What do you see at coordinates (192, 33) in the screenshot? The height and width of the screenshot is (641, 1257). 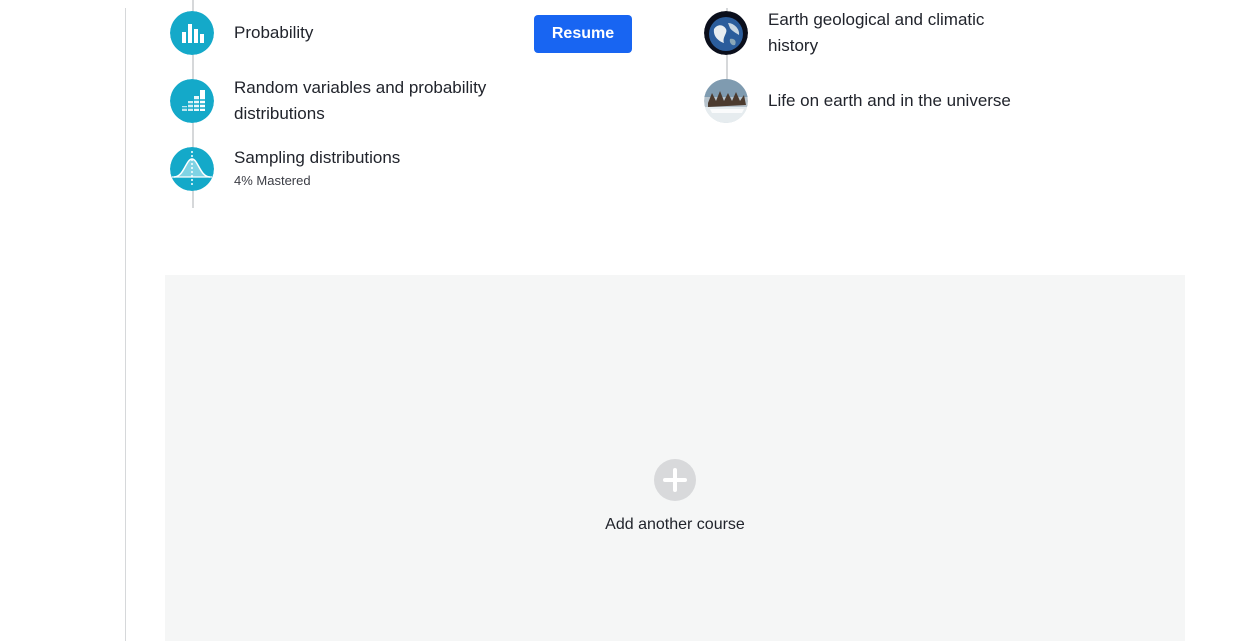 I see `bar-chart-icon` at bounding box center [192, 33].